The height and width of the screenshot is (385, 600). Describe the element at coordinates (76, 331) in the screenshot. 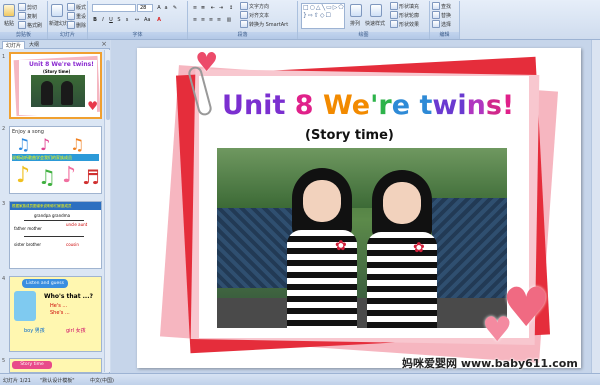

I see `thumb-girl: girl 女孩` at that location.